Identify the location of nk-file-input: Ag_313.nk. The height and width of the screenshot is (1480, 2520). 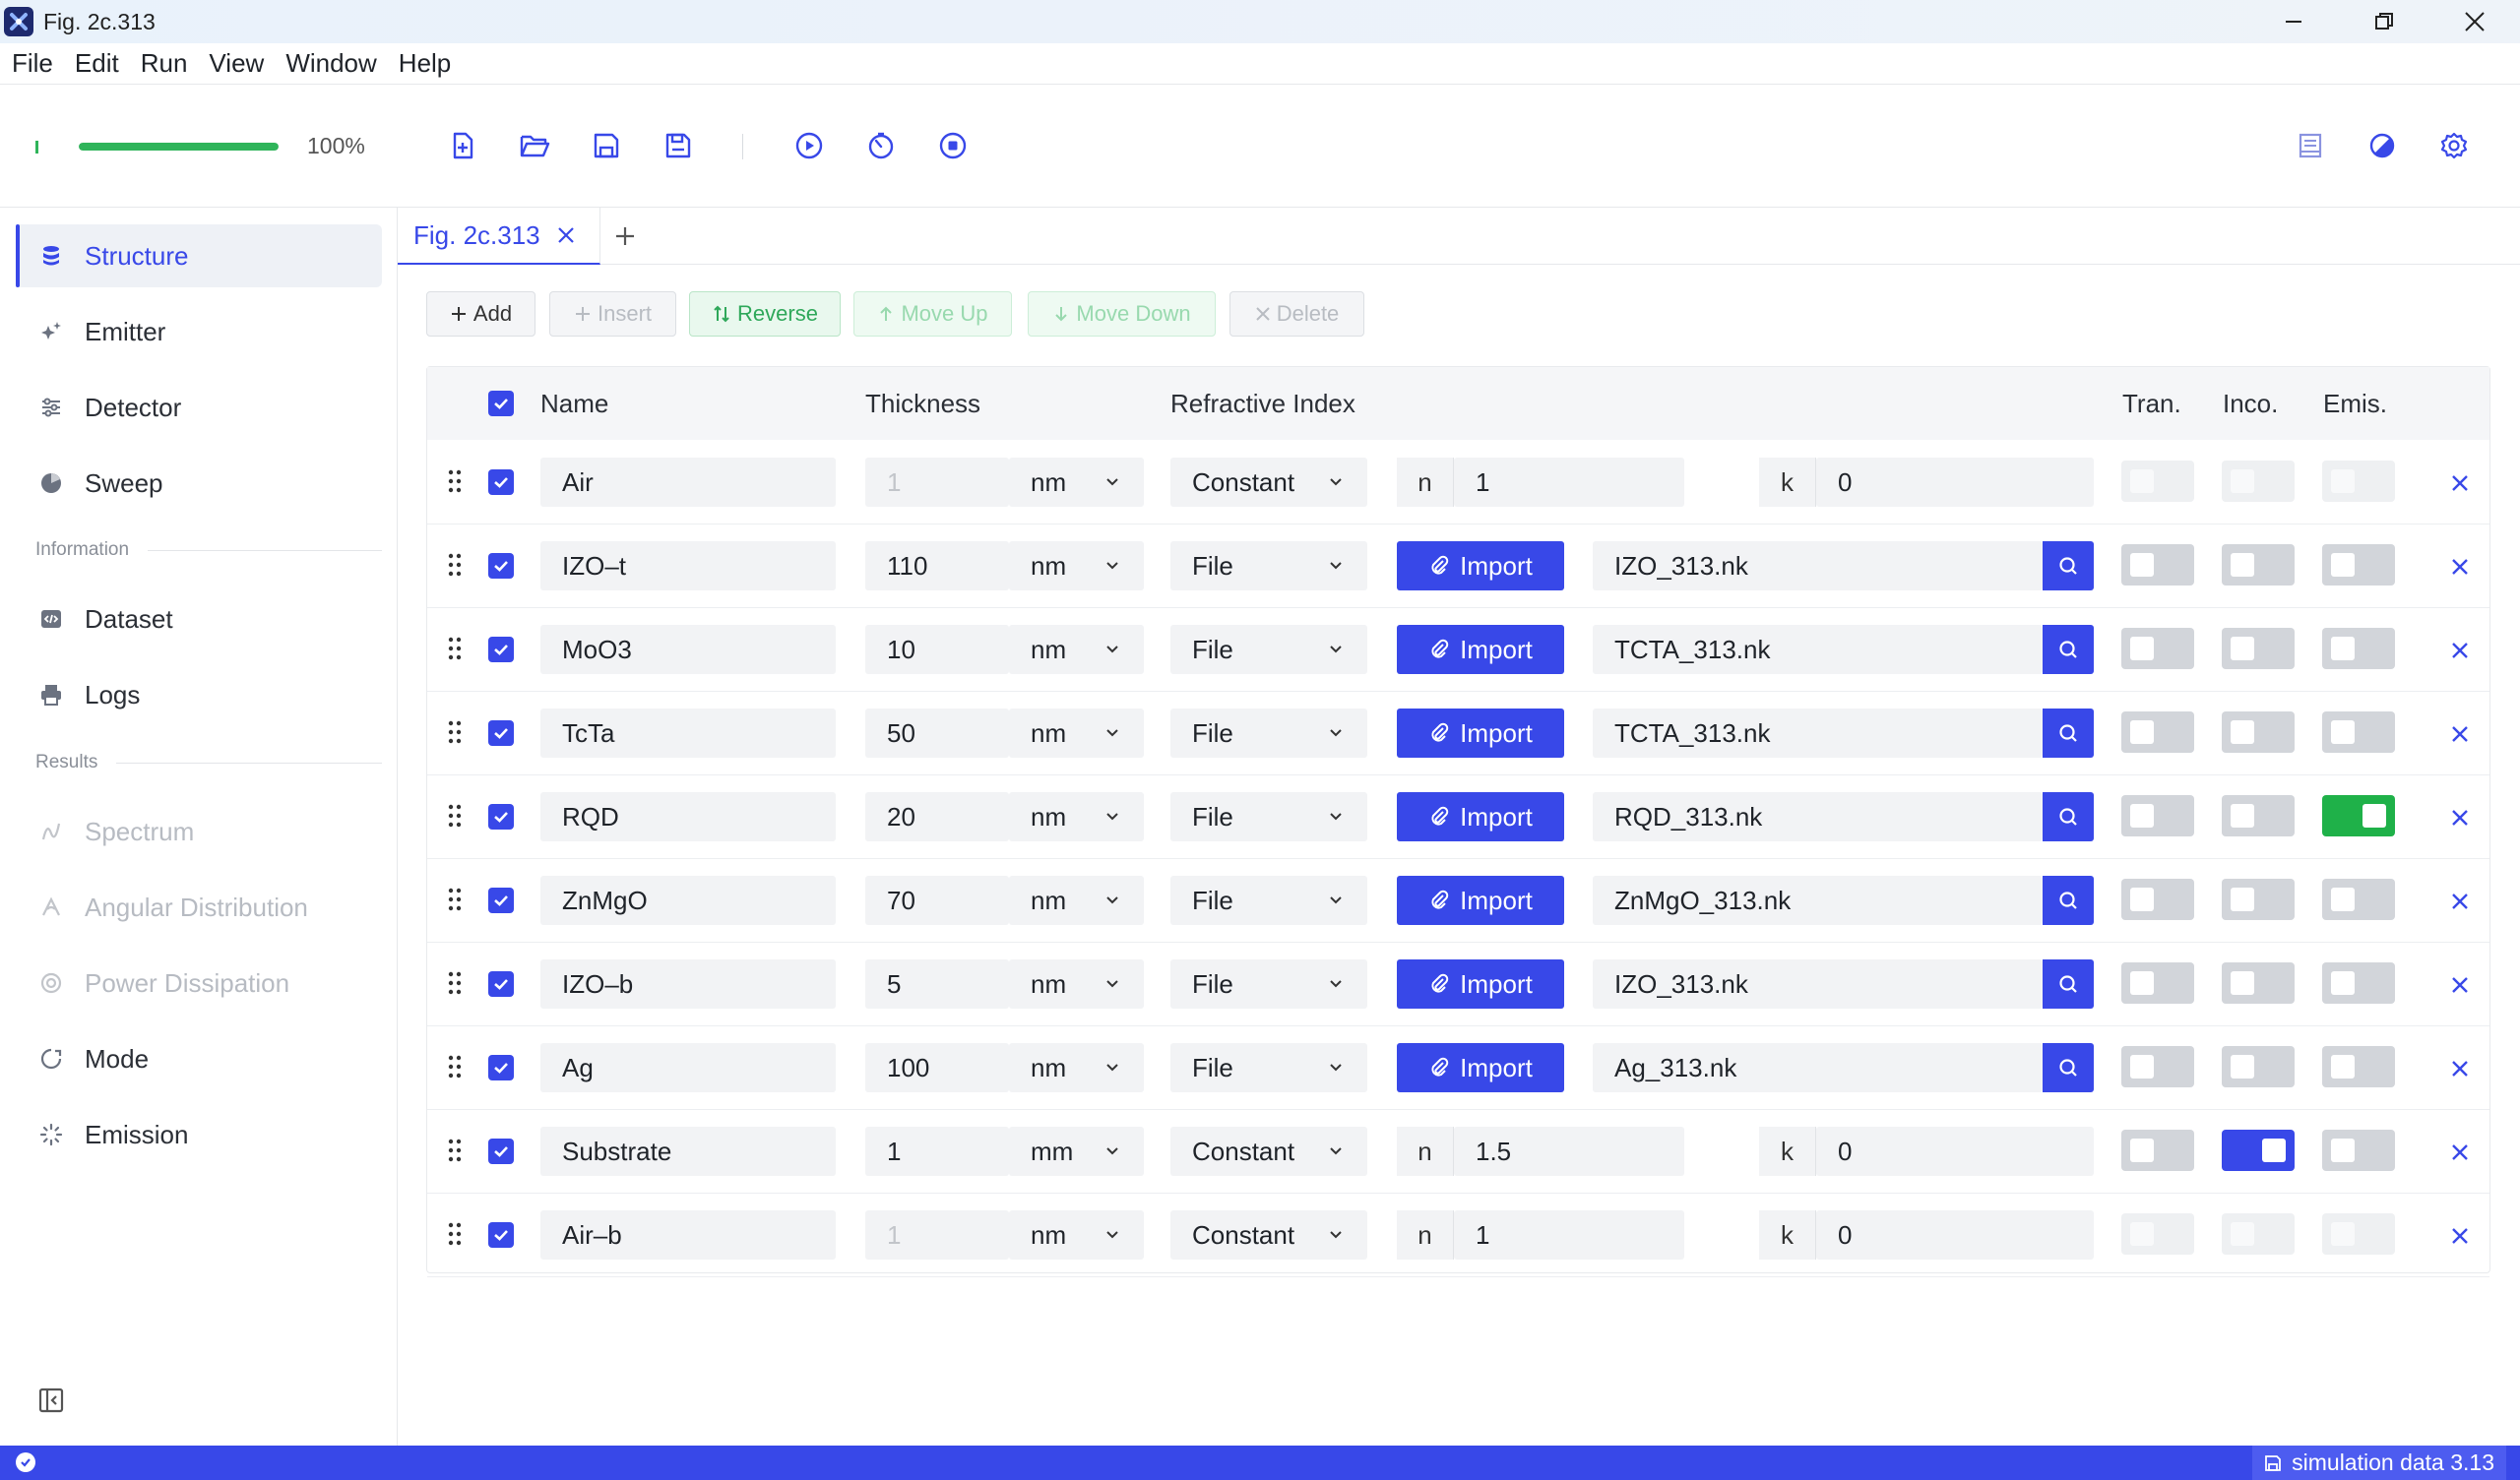
(1818, 1067).